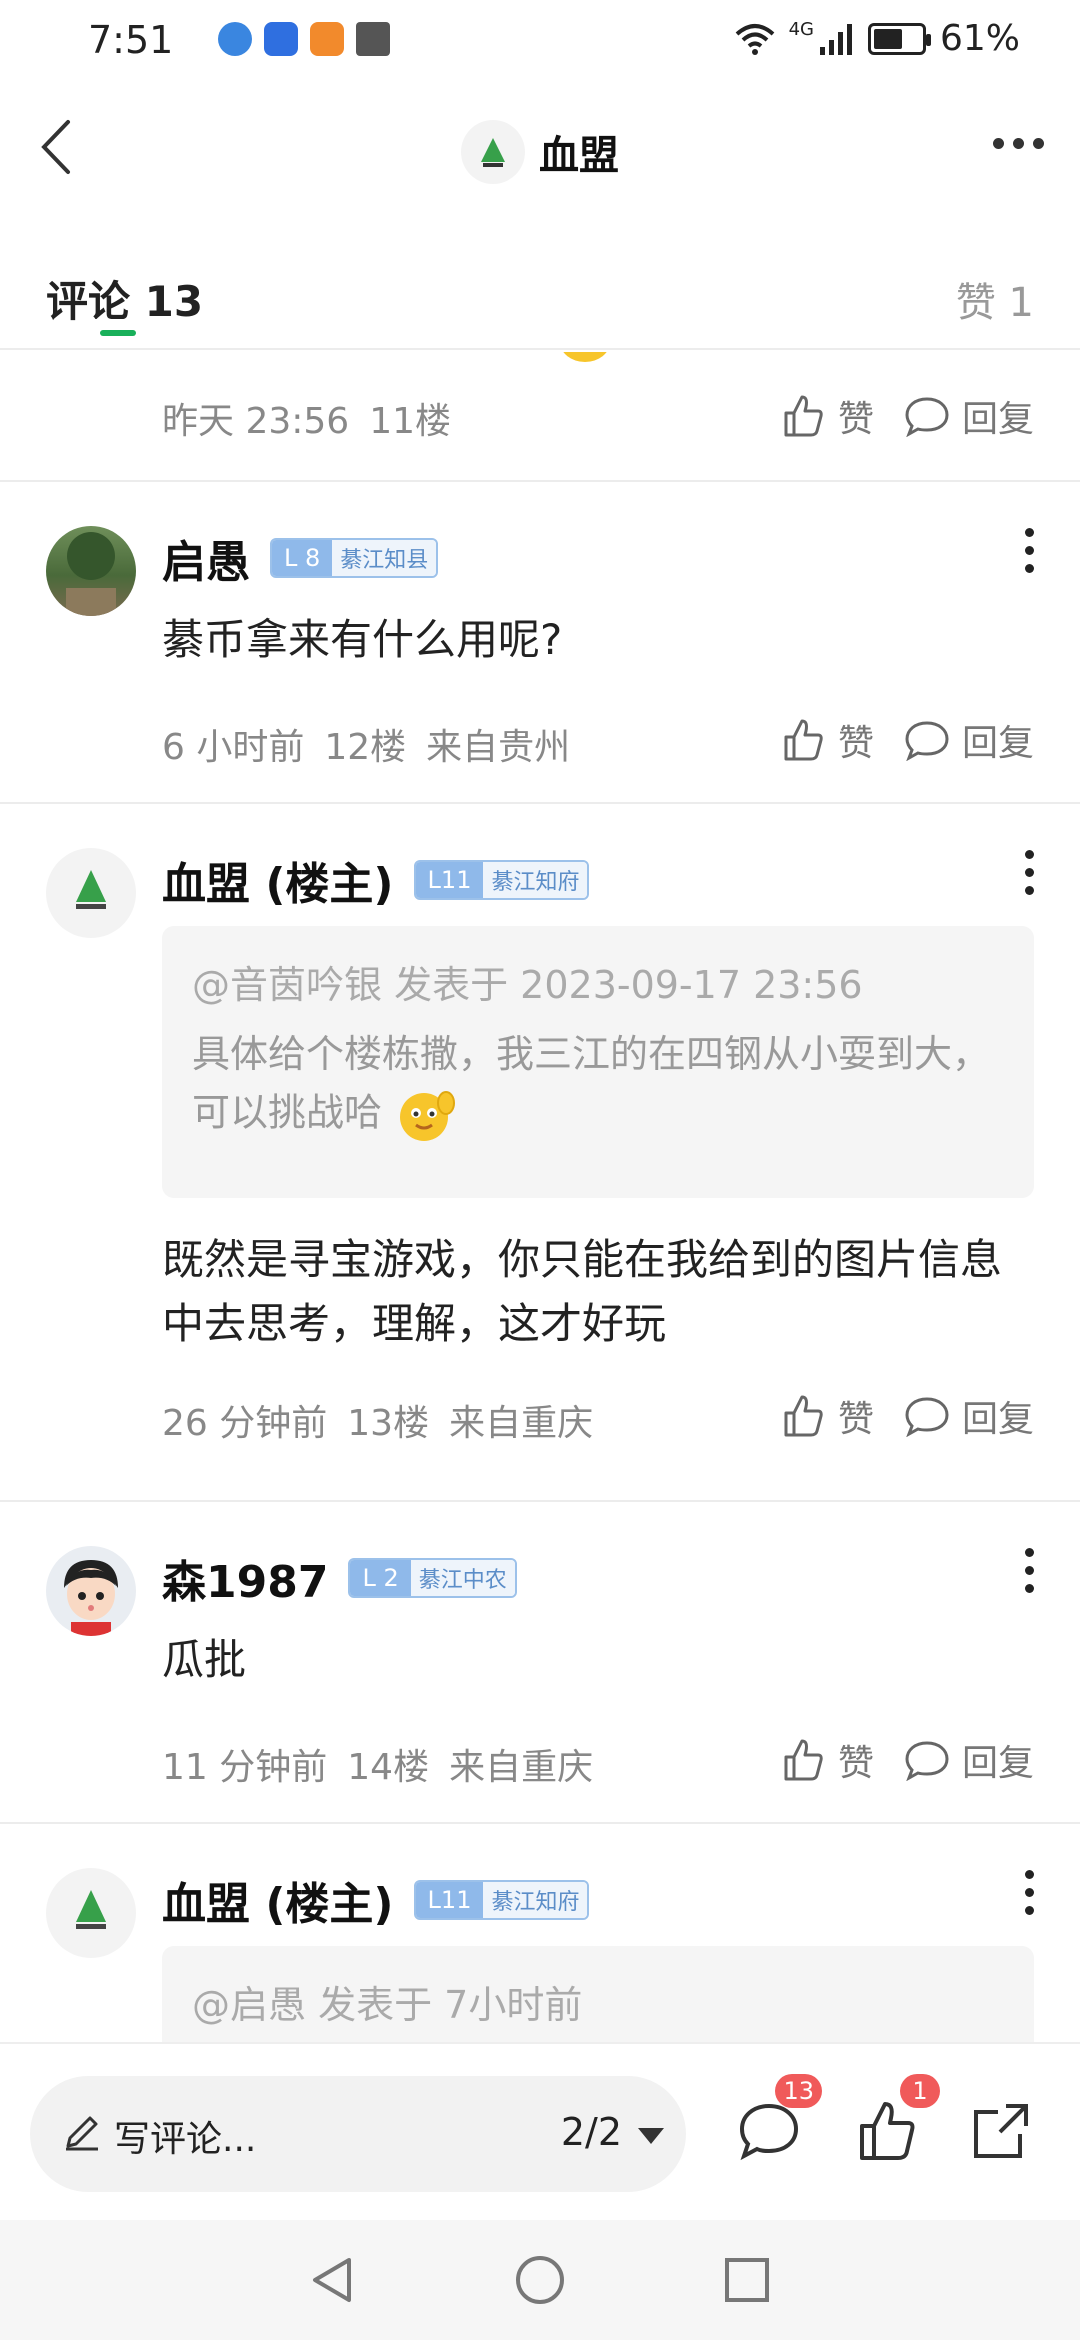  Describe the element at coordinates (82, 2133) in the screenshot. I see `pencil-icon` at that location.